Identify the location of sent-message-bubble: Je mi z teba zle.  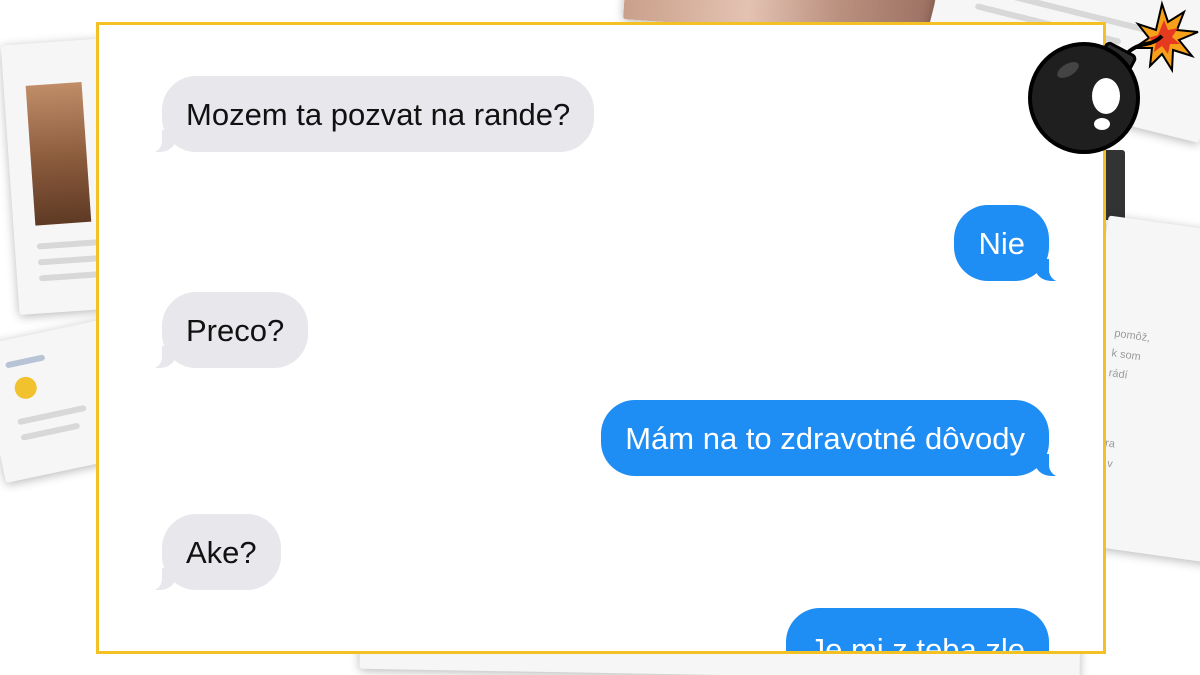
(917, 629).